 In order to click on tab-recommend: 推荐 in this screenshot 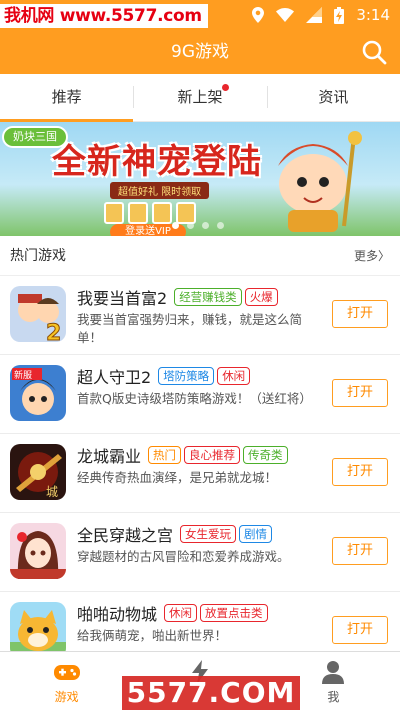, I will do `click(67, 98)`.